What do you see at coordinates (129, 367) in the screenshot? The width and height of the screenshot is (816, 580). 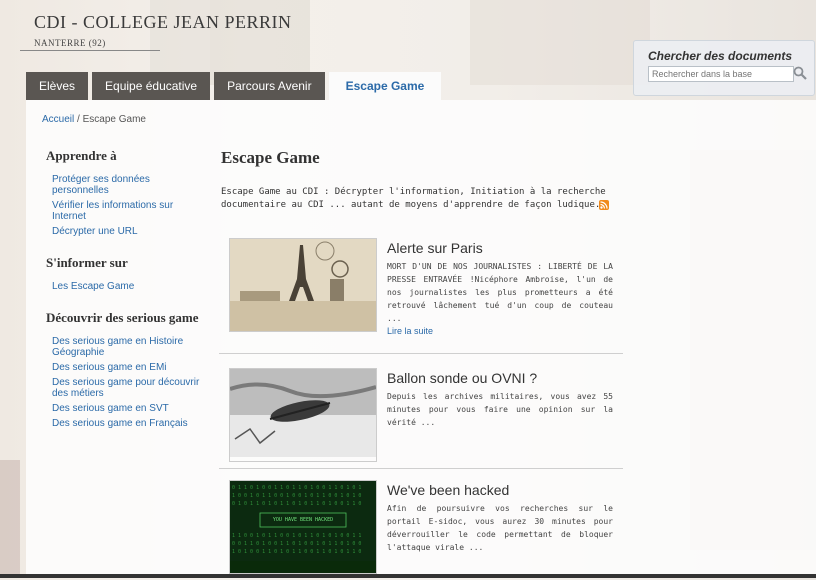 I see `sidebar-link: Des serious game en EMi` at bounding box center [129, 367].